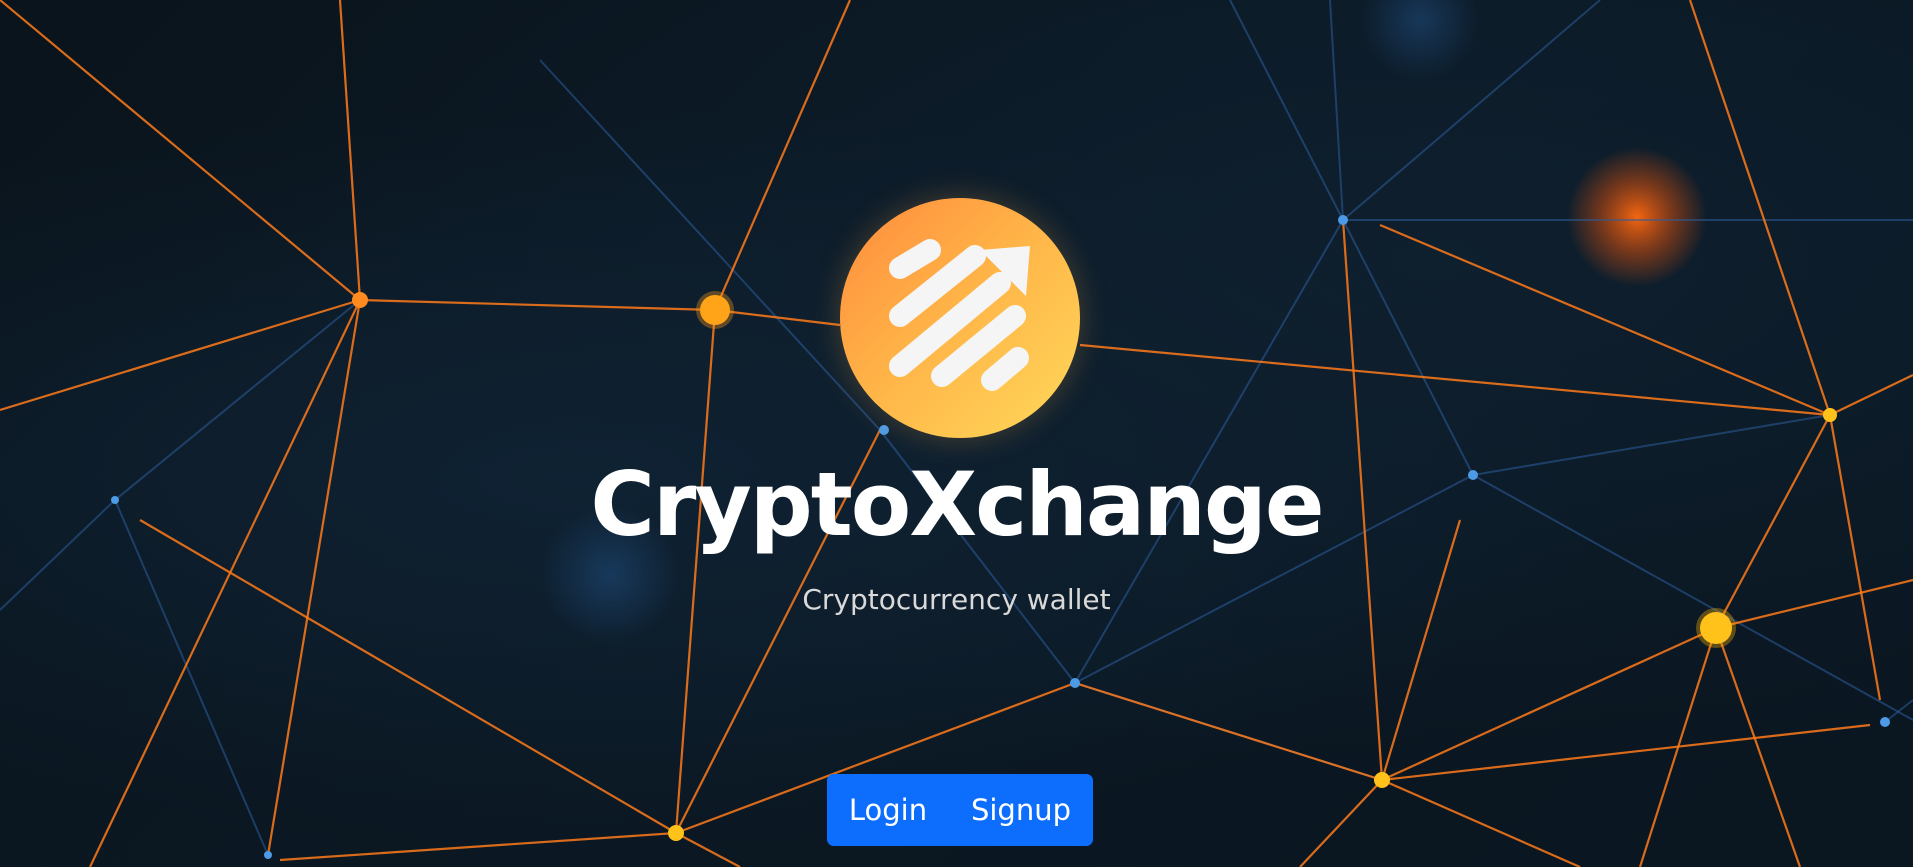 This screenshot has width=1913, height=867. I want to click on brand-logo, so click(960, 318).